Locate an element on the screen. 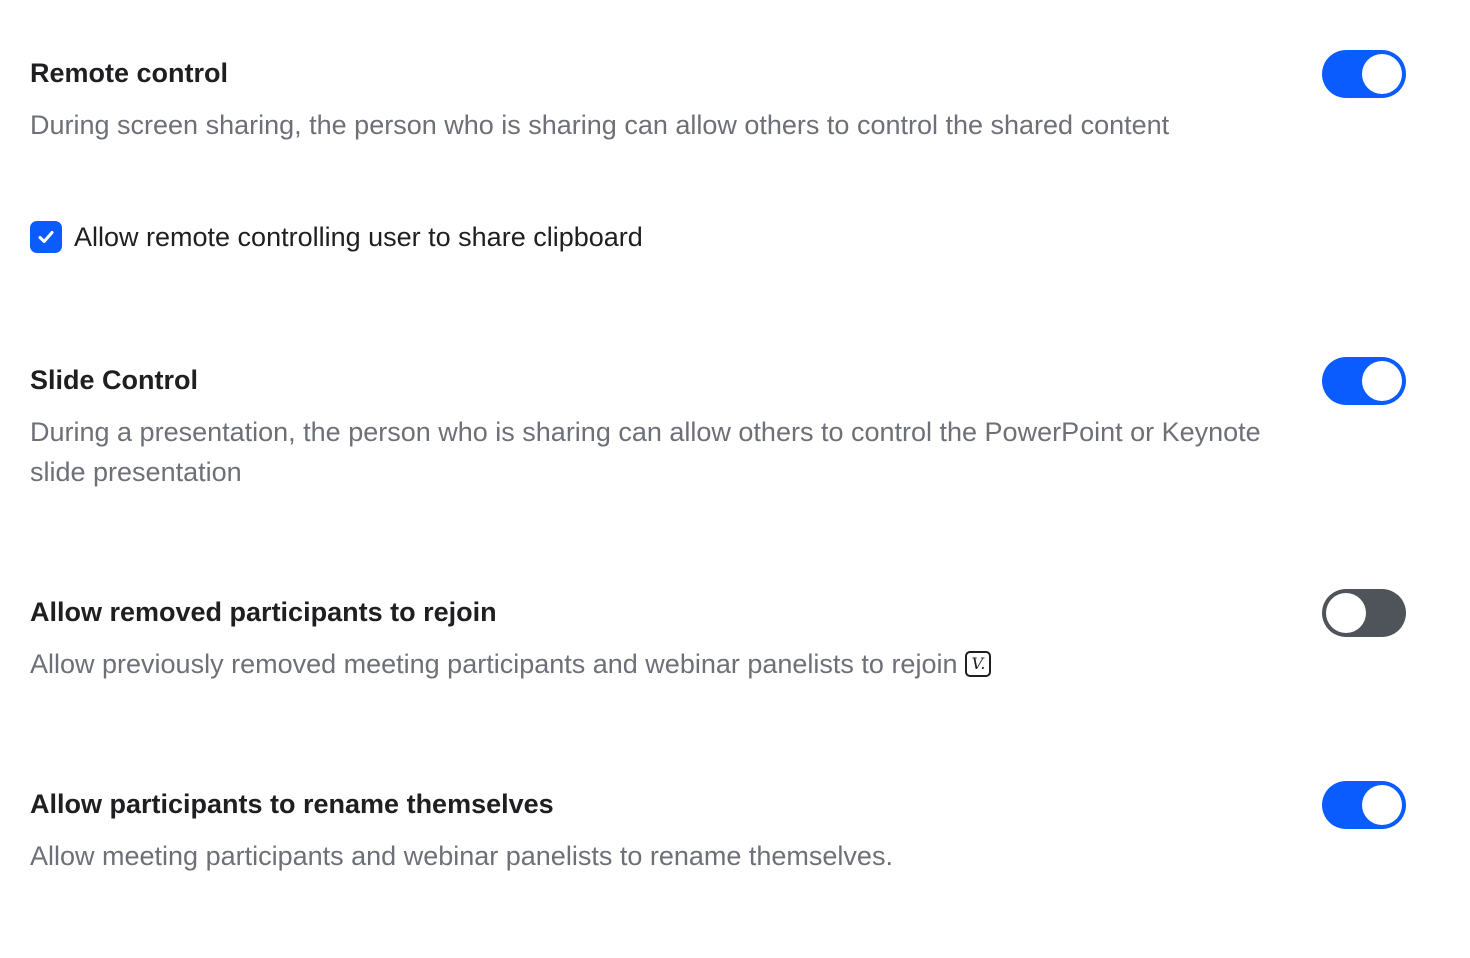 Image resolution: width=1470 pixels, height=958 pixels. toggle-slide-control is located at coordinates (1364, 381).